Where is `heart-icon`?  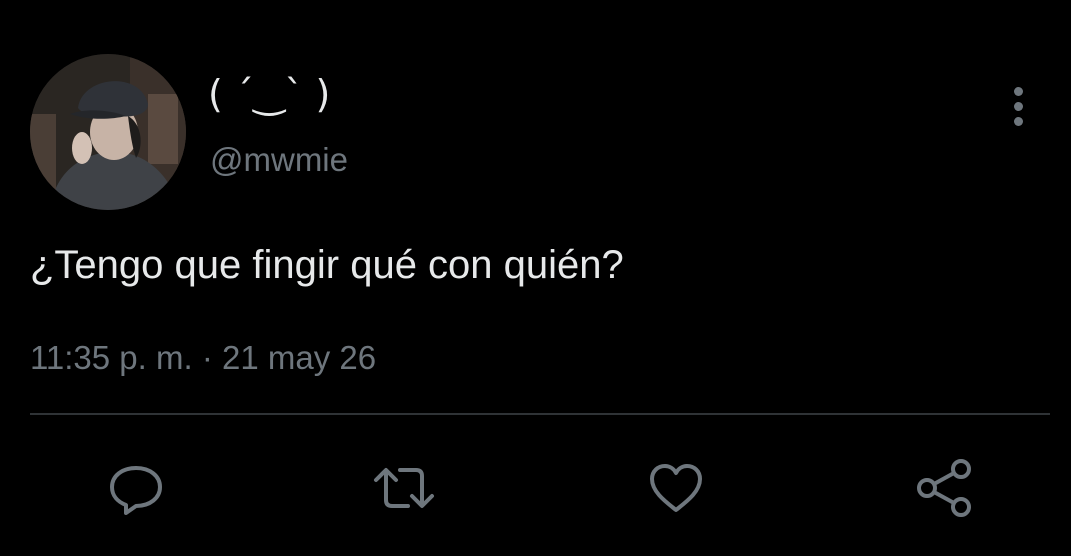
heart-icon is located at coordinates (676, 488).